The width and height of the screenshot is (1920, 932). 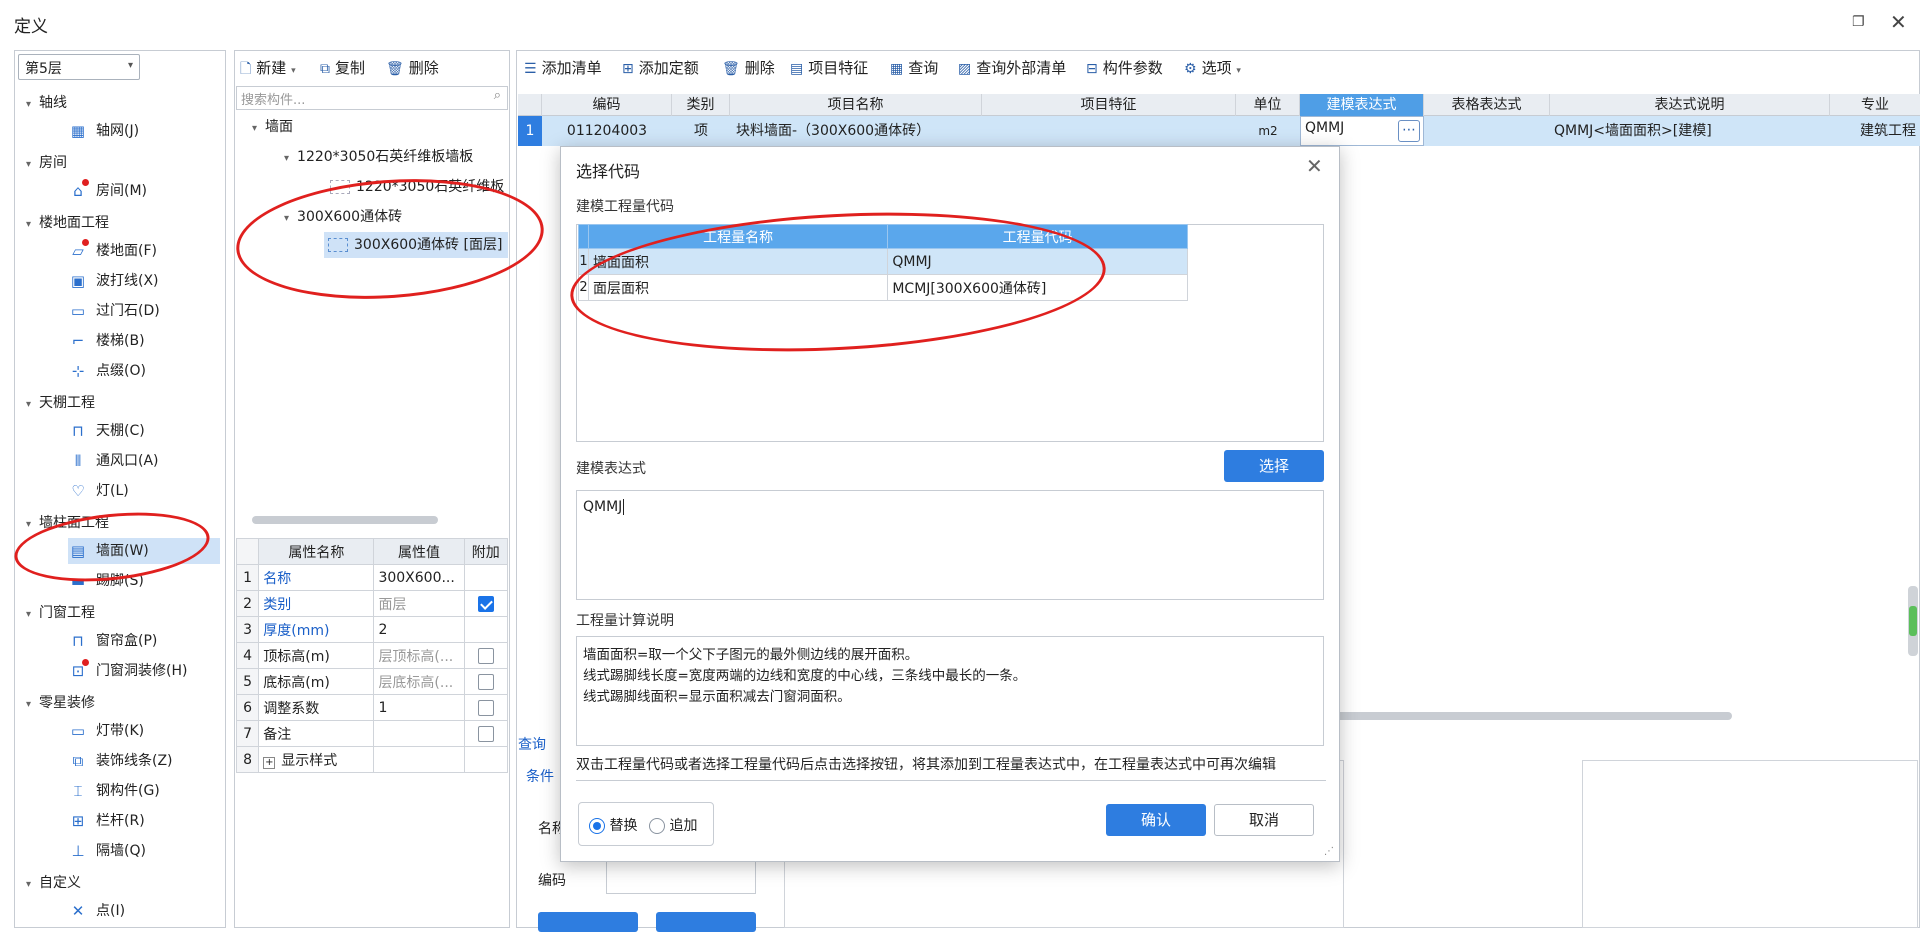 What do you see at coordinates (856, 105) in the screenshot?
I see `col-name: 项目名称` at bounding box center [856, 105].